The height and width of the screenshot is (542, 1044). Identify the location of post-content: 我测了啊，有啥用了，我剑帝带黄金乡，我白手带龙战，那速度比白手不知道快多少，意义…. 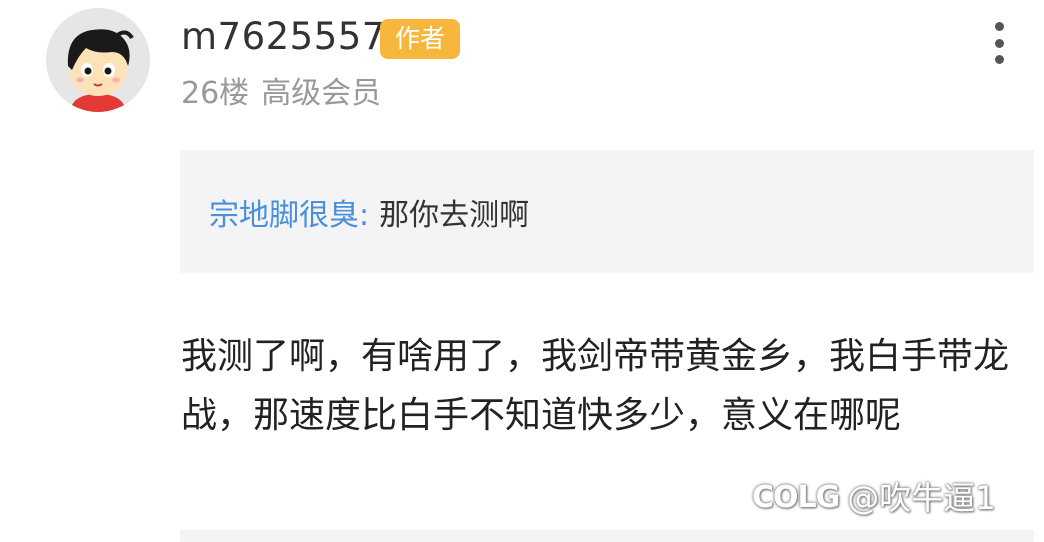
(595, 386).